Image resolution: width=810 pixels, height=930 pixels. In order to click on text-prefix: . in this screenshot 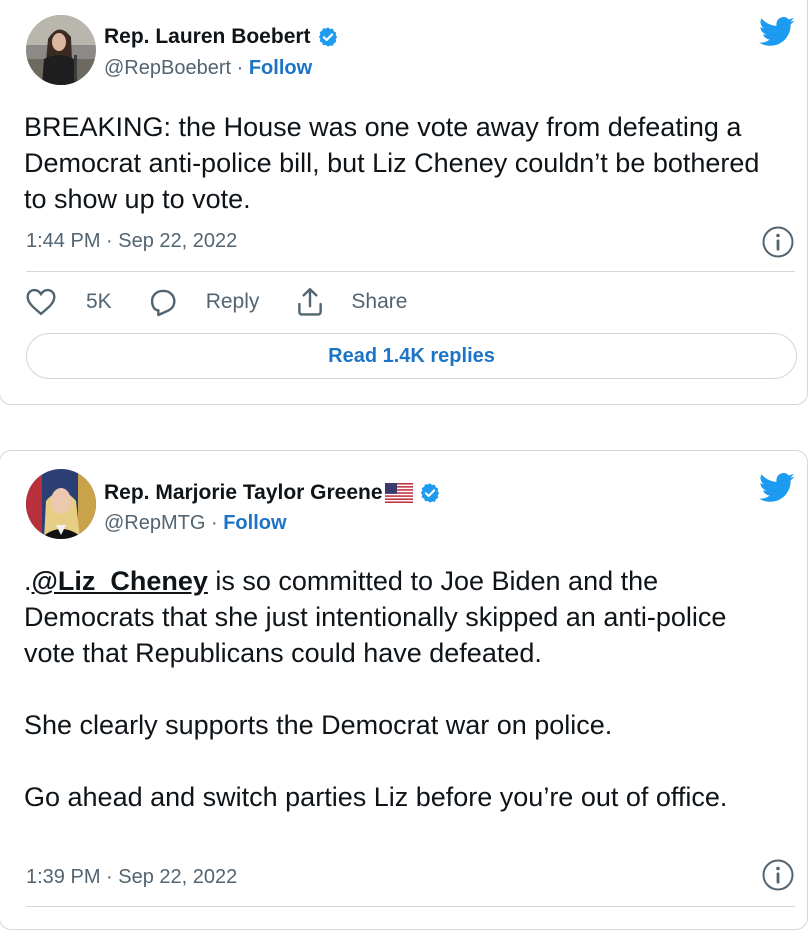, I will do `click(28, 581)`.